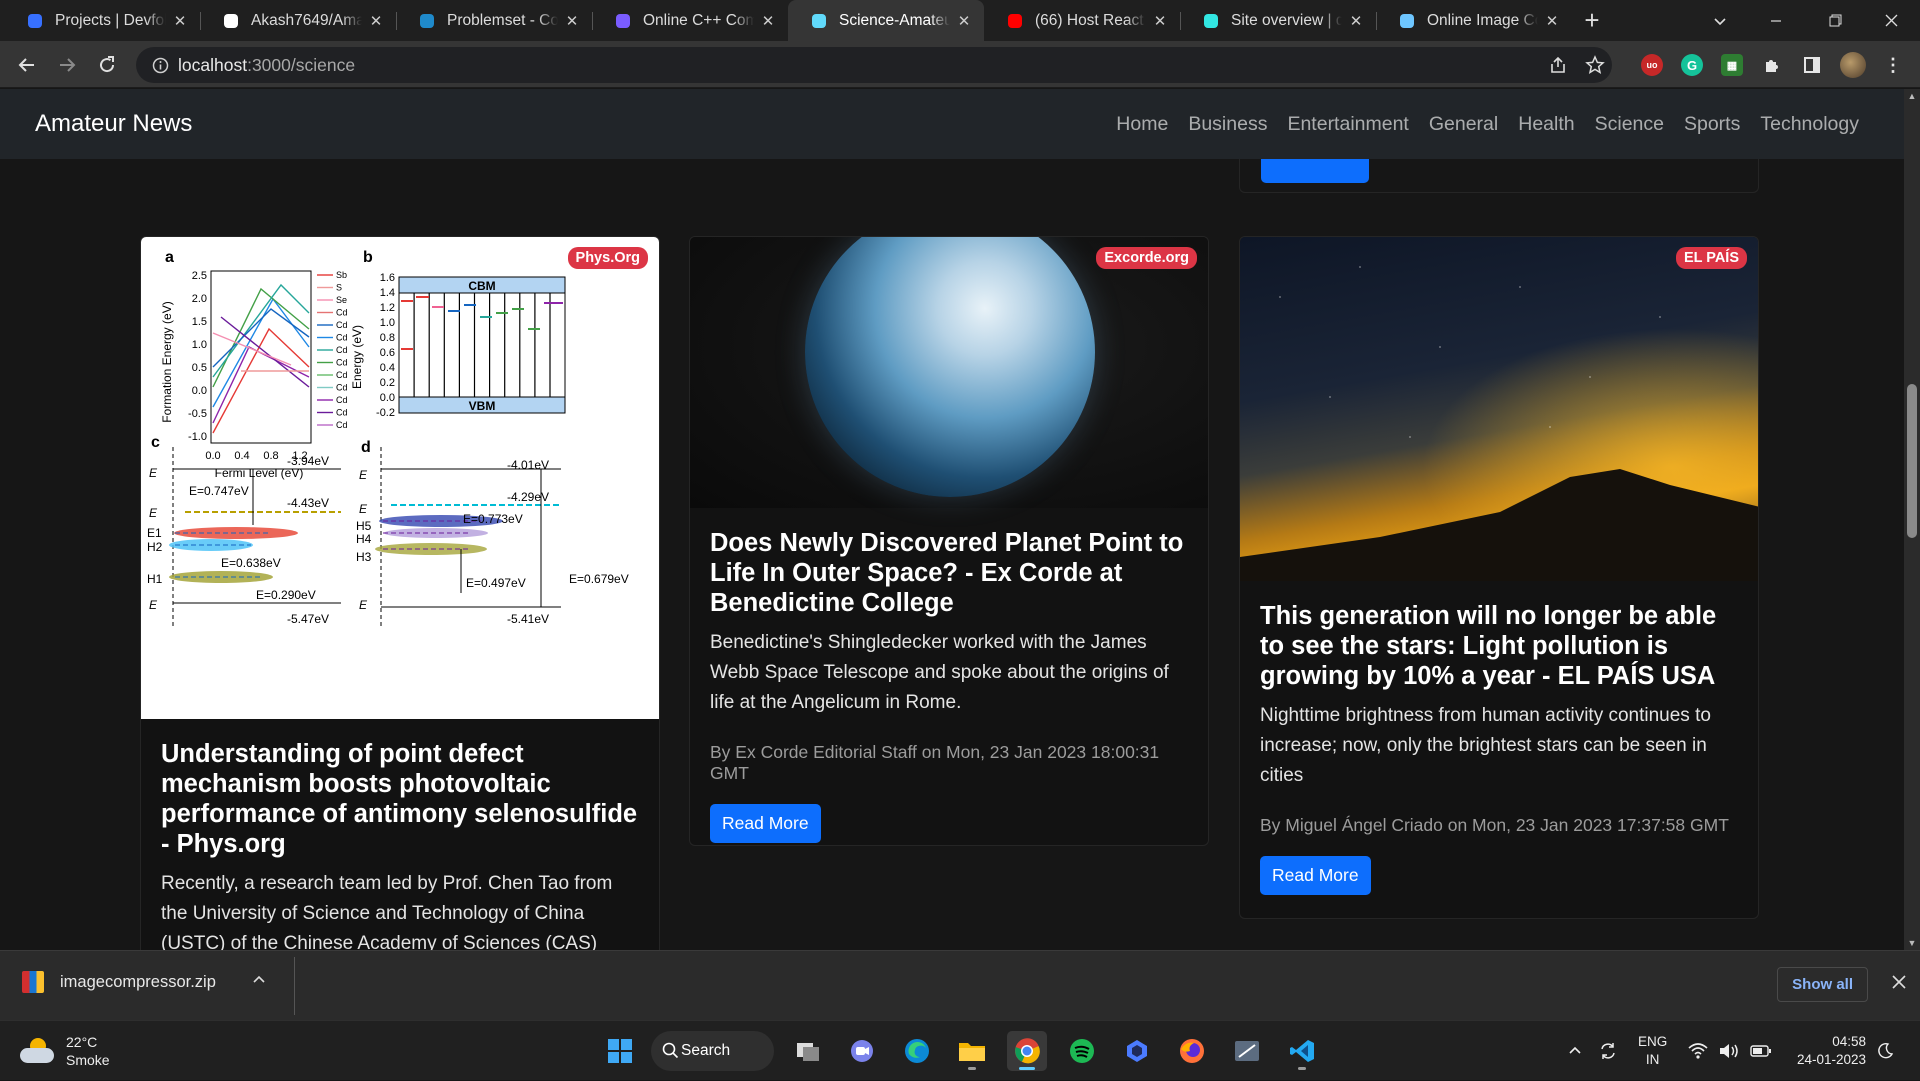  What do you see at coordinates (1891, 20) in the screenshot?
I see `close-window-button` at bounding box center [1891, 20].